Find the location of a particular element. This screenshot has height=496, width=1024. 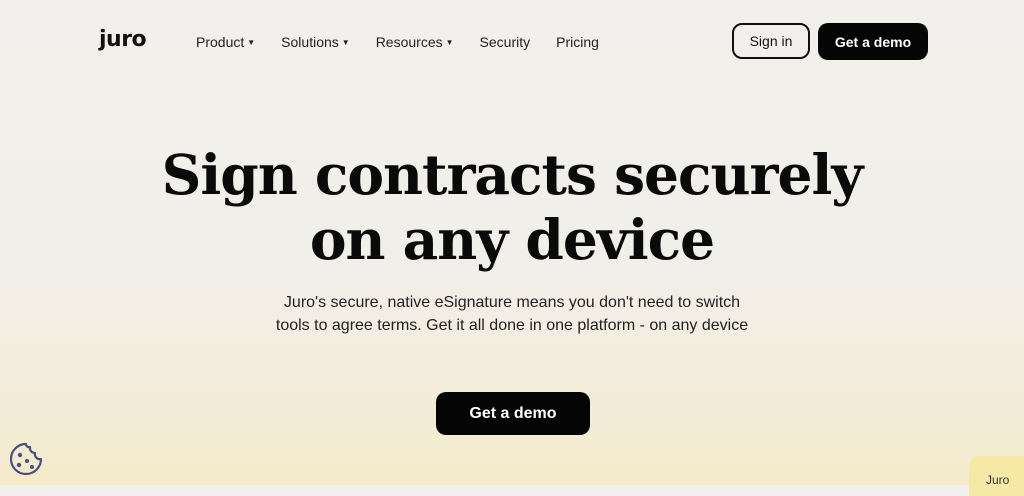

nav-resources: Resources ▼ is located at coordinates (415, 42).